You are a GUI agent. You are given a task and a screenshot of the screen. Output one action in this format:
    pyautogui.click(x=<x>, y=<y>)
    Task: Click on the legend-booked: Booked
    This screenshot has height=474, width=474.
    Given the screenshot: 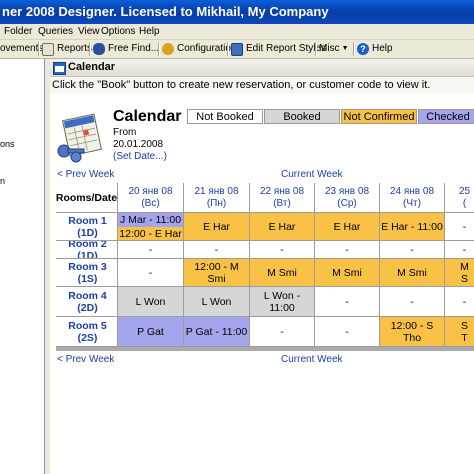 What is the action you would take?
    pyautogui.click(x=302, y=116)
    